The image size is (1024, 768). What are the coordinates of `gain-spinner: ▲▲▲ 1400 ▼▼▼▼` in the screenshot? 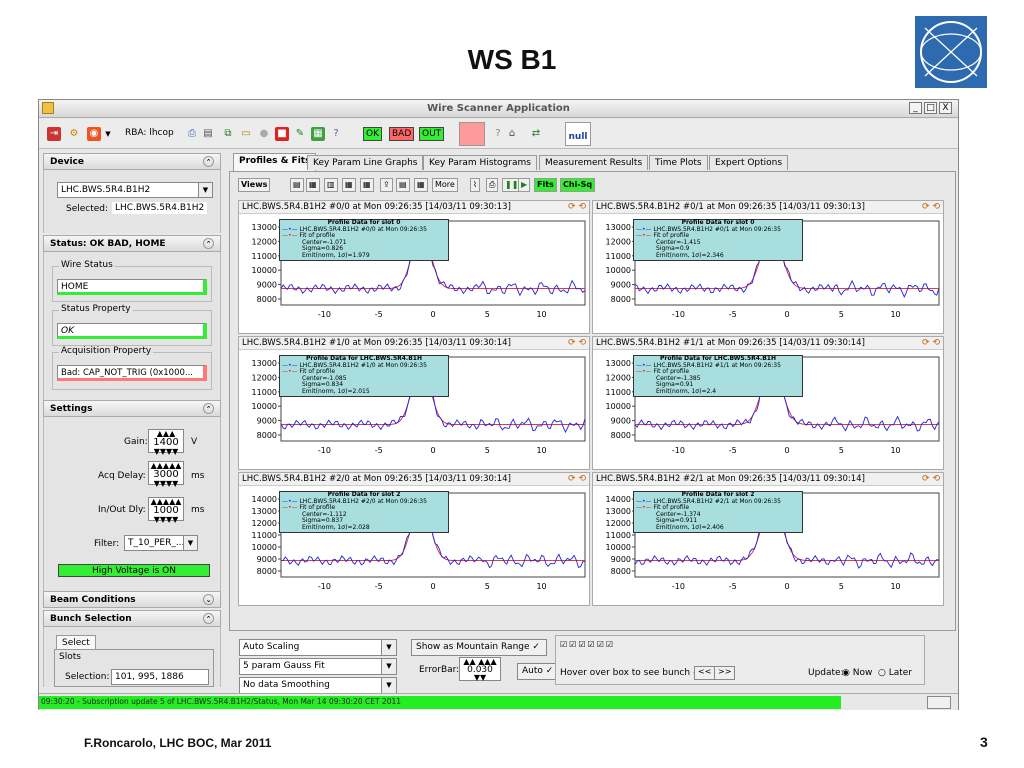 It's located at (166, 442).